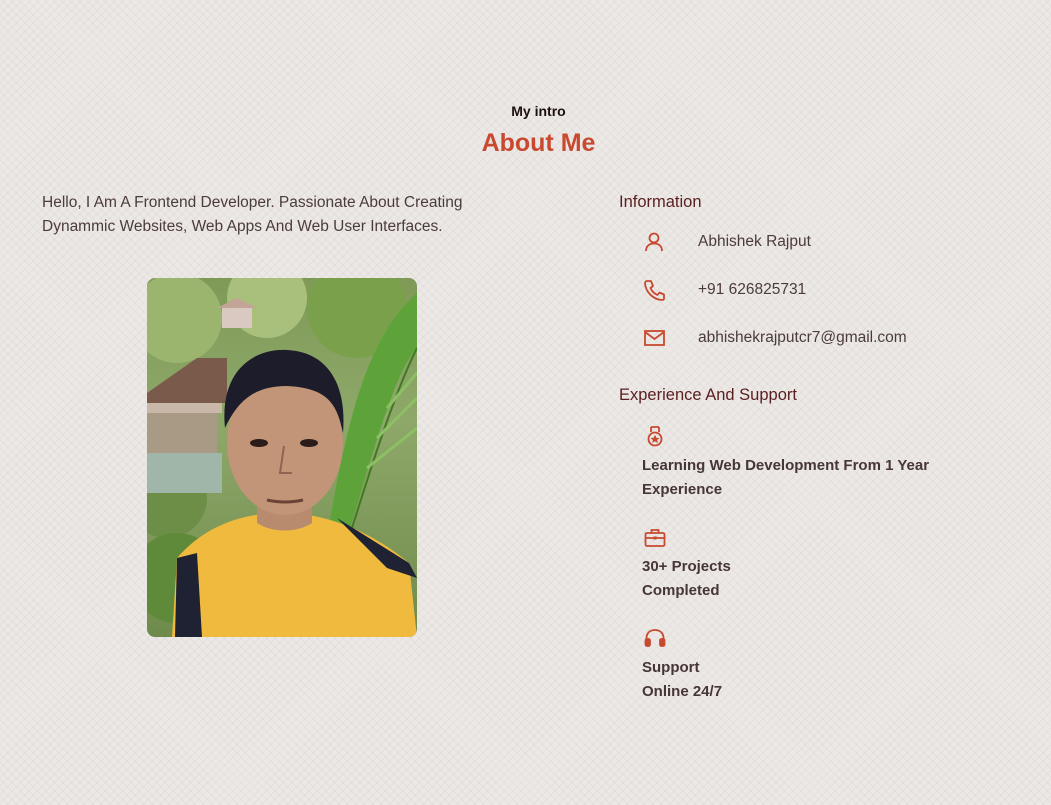 The image size is (1051, 805). Describe the element at coordinates (752, 289) in the screenshot. I see `info-phone: +91 626825731` at that location.